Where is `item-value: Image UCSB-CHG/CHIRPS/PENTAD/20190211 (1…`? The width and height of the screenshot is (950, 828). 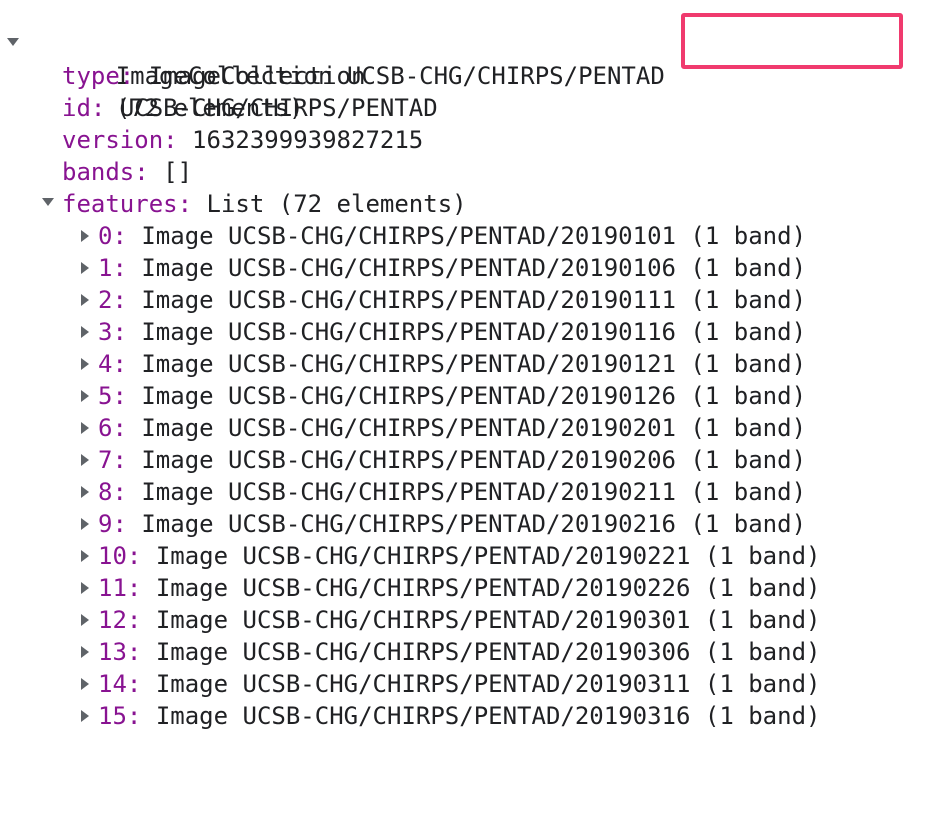
item-value: Image UCSB-CHG/CHIRPS/PENTAD/20190211 (1… is located at coordinates (474, 492).